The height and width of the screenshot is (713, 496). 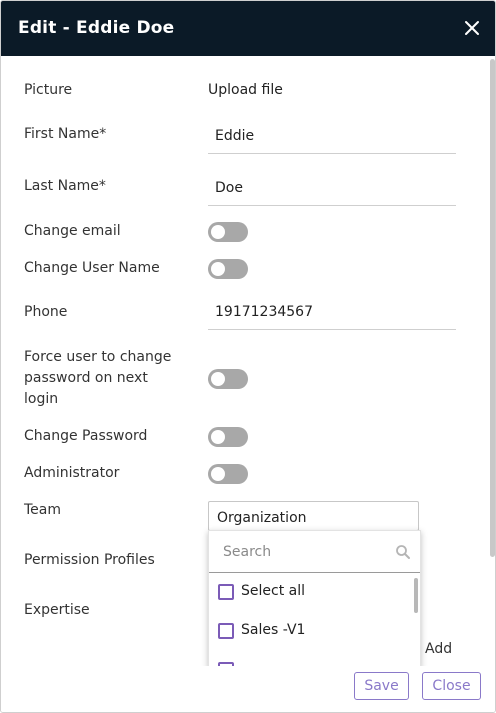 What do you see at coordinates (72, 231) in the screenshot?
I see `change-email-label: Change email` at bounding box center [72, 231].